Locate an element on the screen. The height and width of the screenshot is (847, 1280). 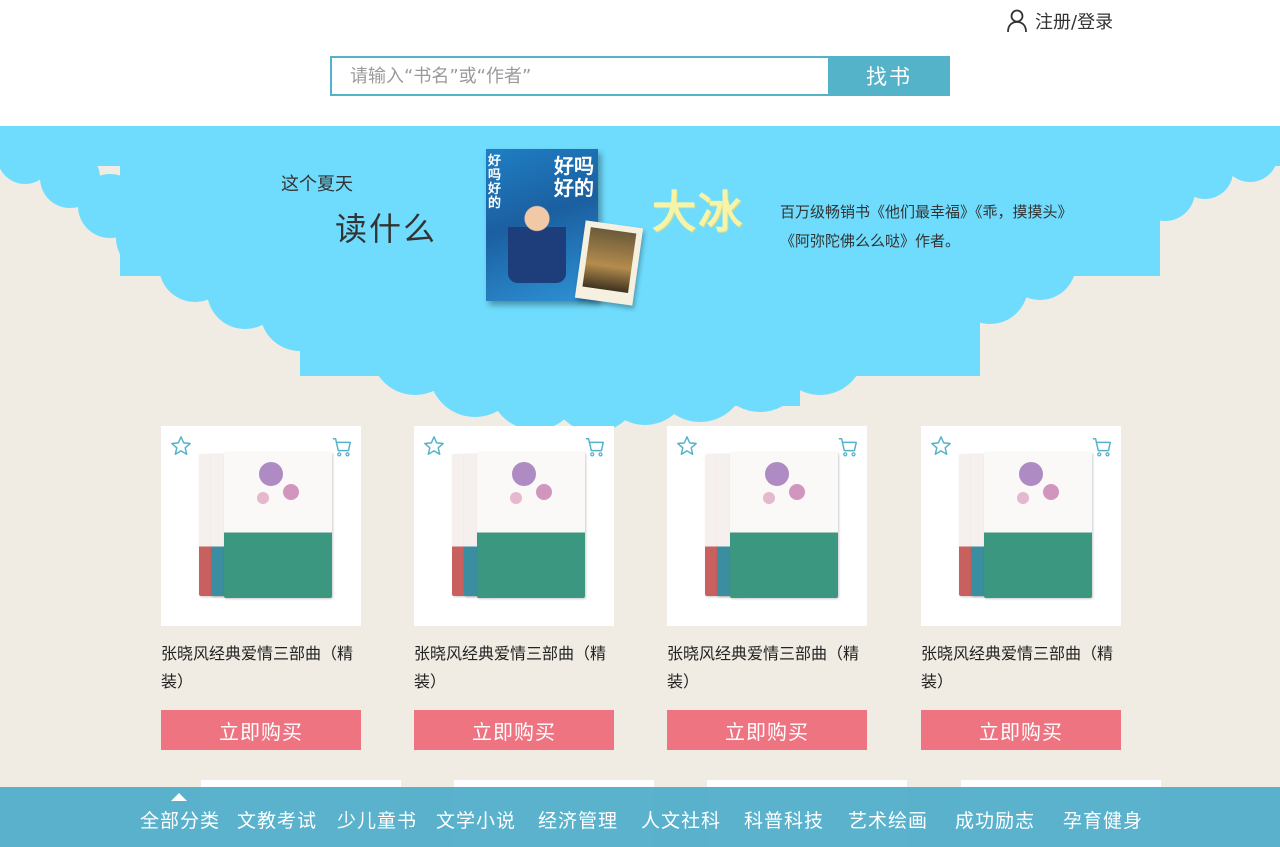
search-bar: 找书 is located at coordinates (640, 76).